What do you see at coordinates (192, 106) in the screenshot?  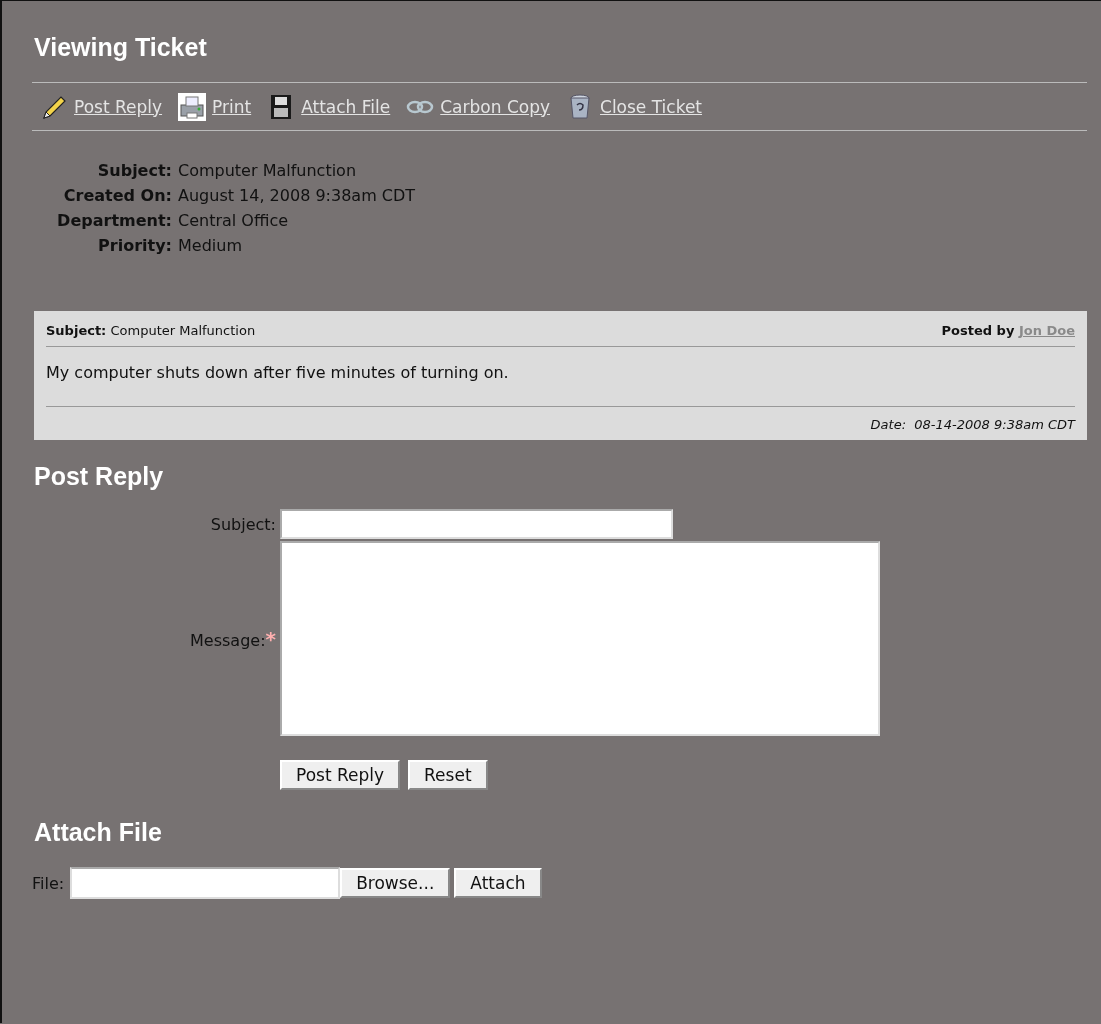 I see `printer-icon` at bounding box center [192, 106].